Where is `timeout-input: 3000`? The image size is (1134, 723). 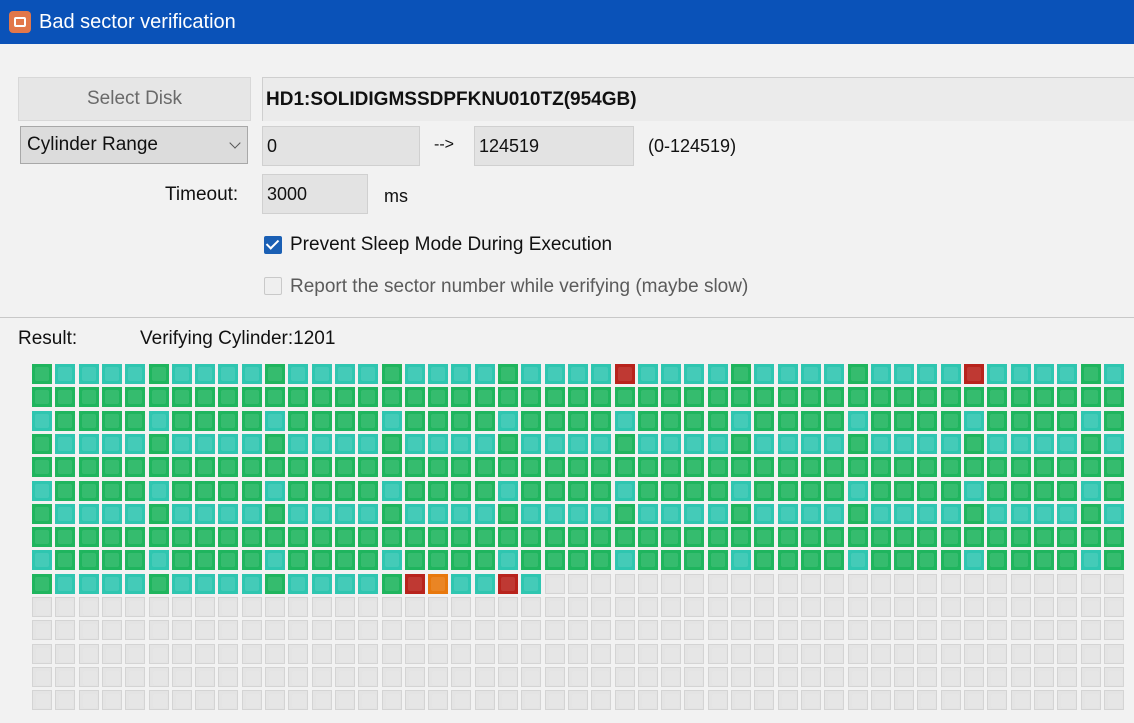 timeout-input: 3000 is located at coordinates (315, 194).